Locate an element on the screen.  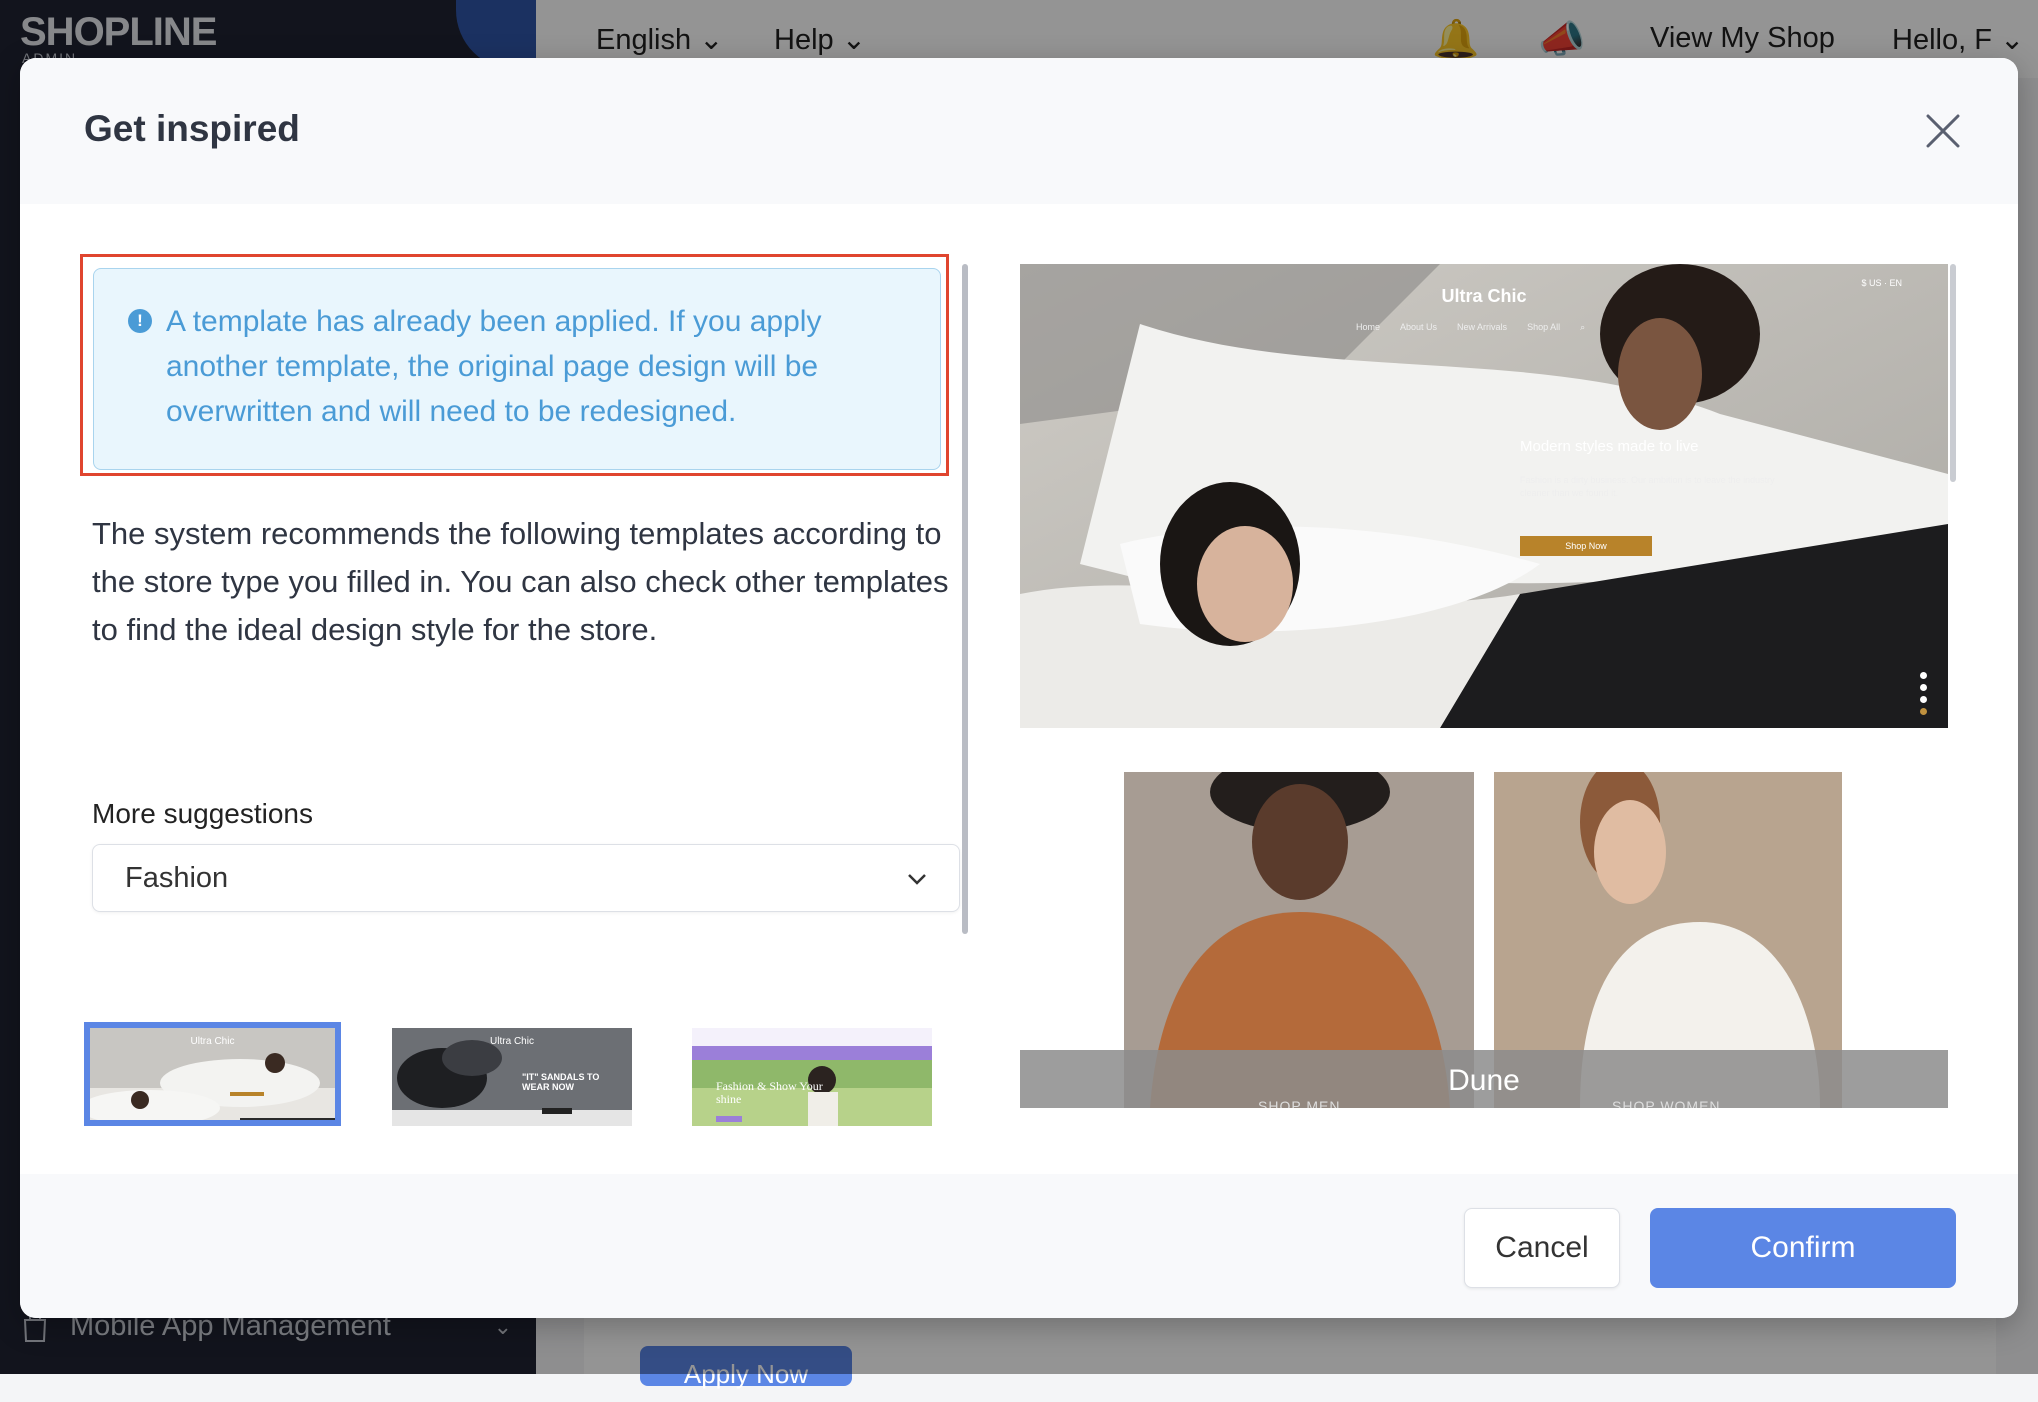
dune-shop-women: SHOP WOMEN is located at coordinates (1666, 1103).